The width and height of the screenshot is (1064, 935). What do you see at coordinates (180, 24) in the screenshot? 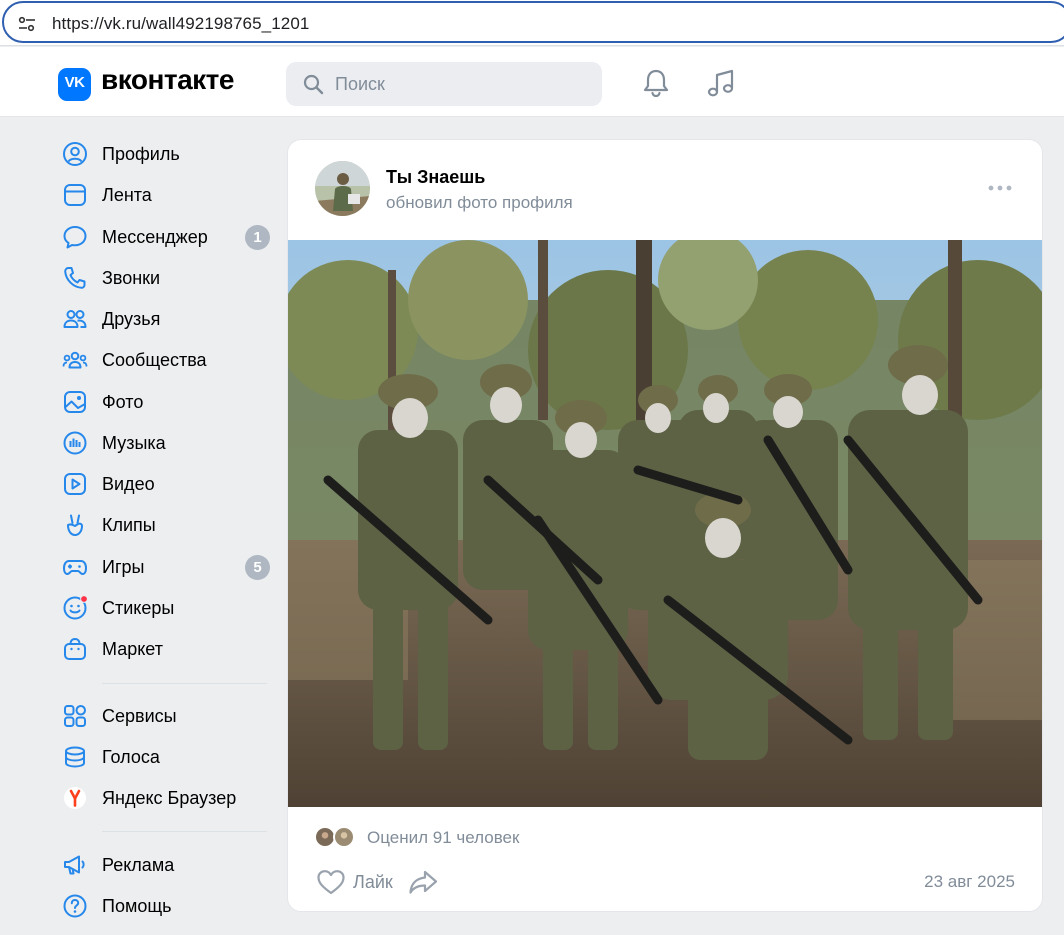
I see `url-text: https://vk.ru/wall492198765_1201` at bounding box center [180, 24].